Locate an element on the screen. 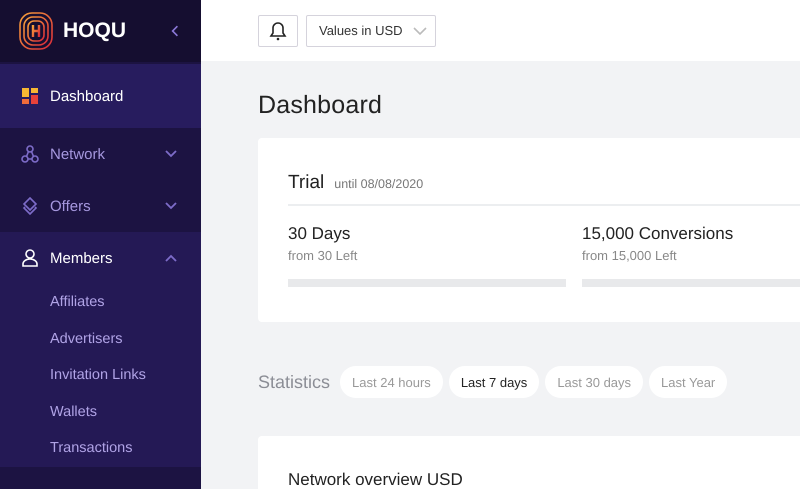 The image size is (800, 489). person-icon is located at coordinates (30, 258).